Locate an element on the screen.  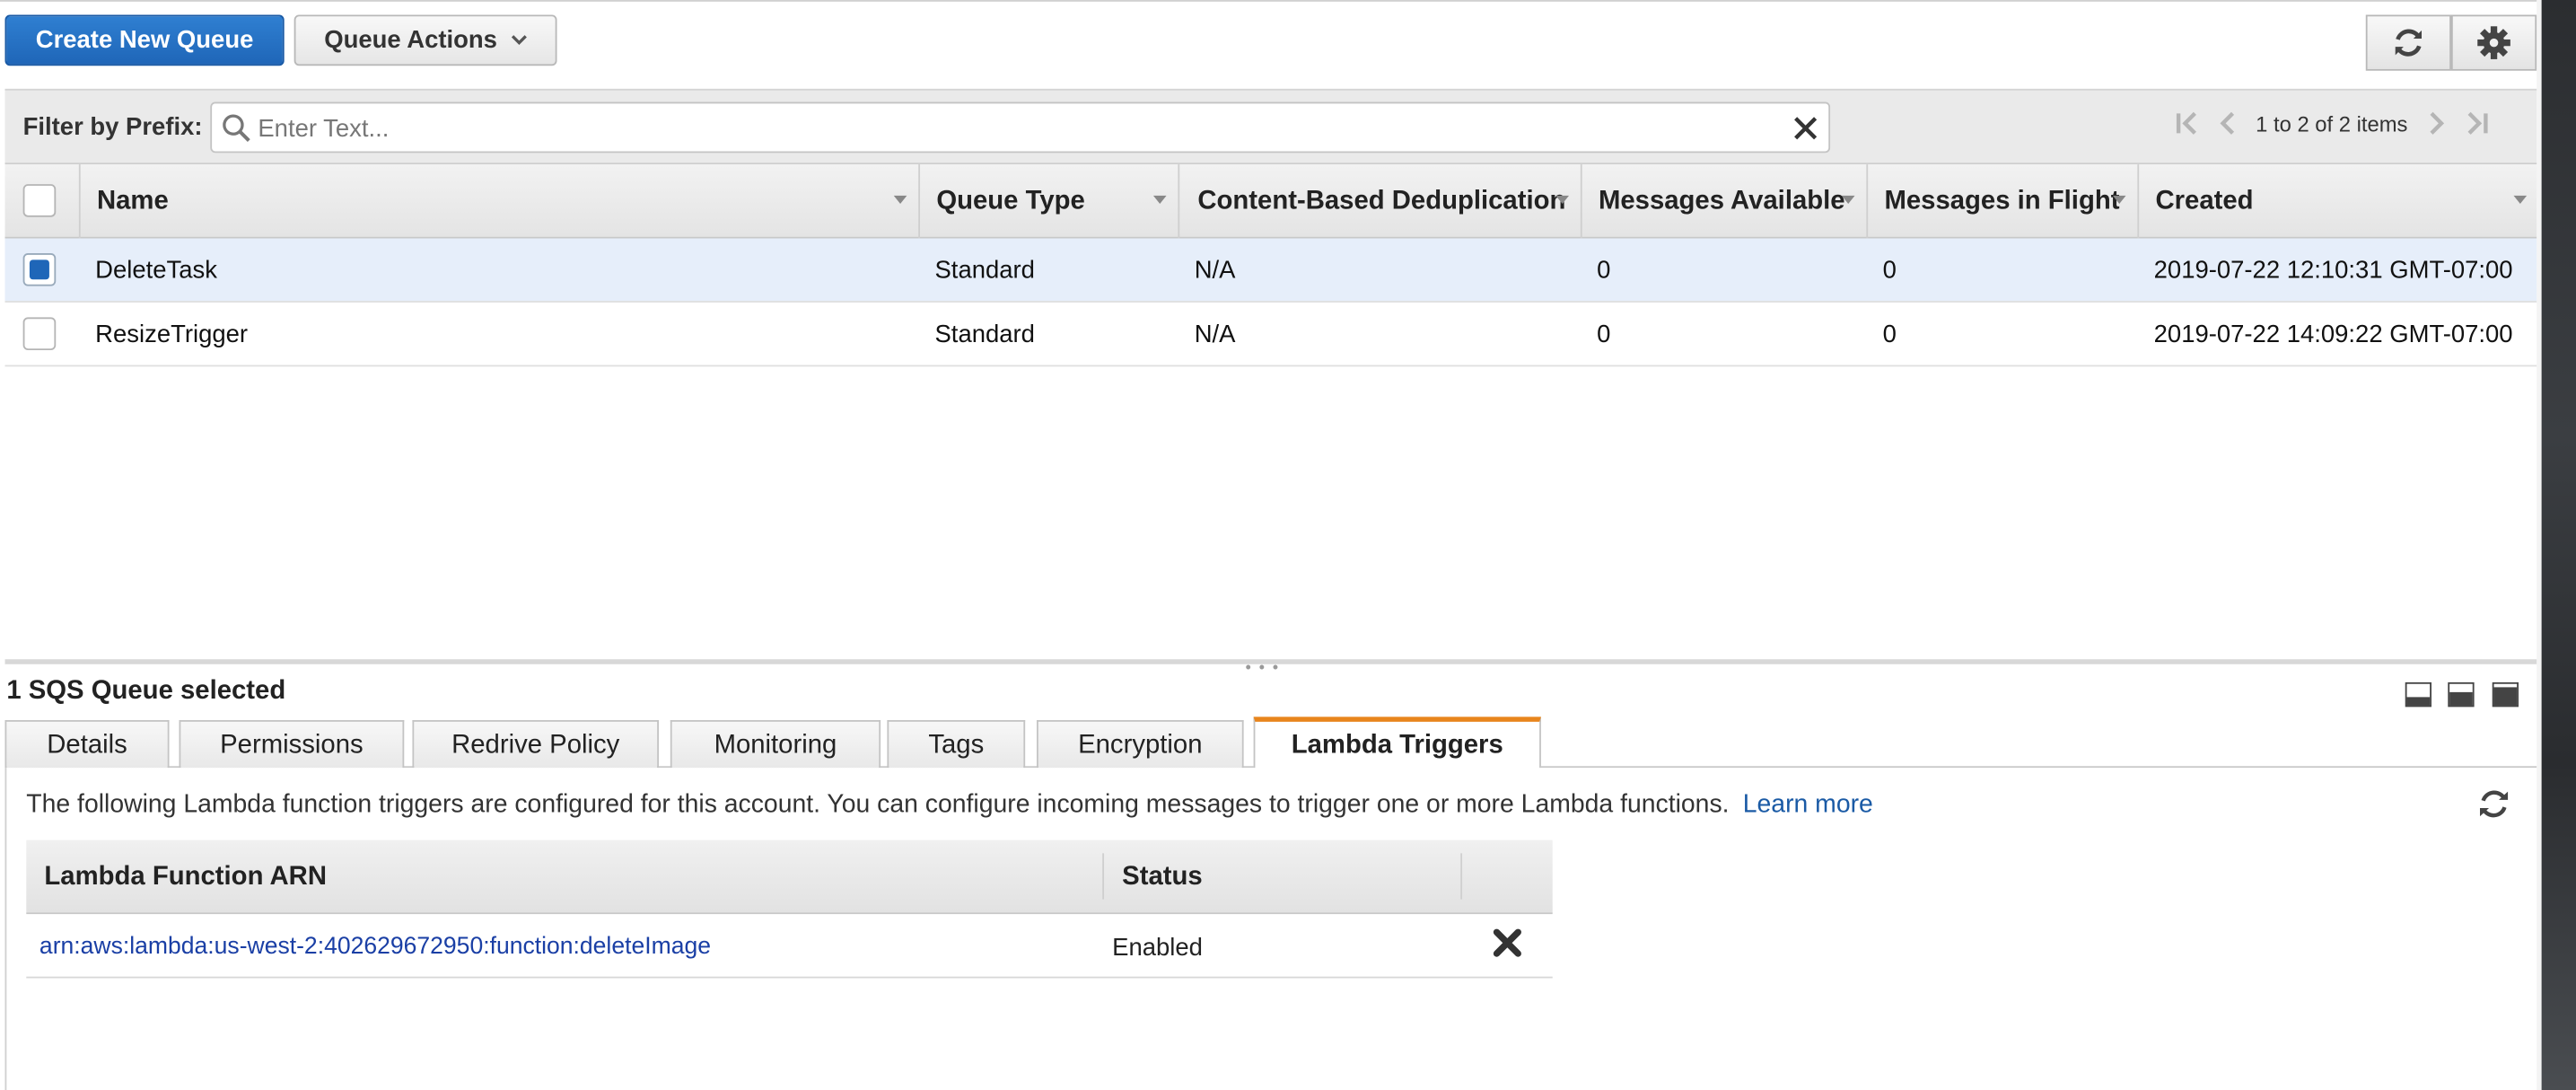
tab-tags: Tags is located at coordinates (956, 744).